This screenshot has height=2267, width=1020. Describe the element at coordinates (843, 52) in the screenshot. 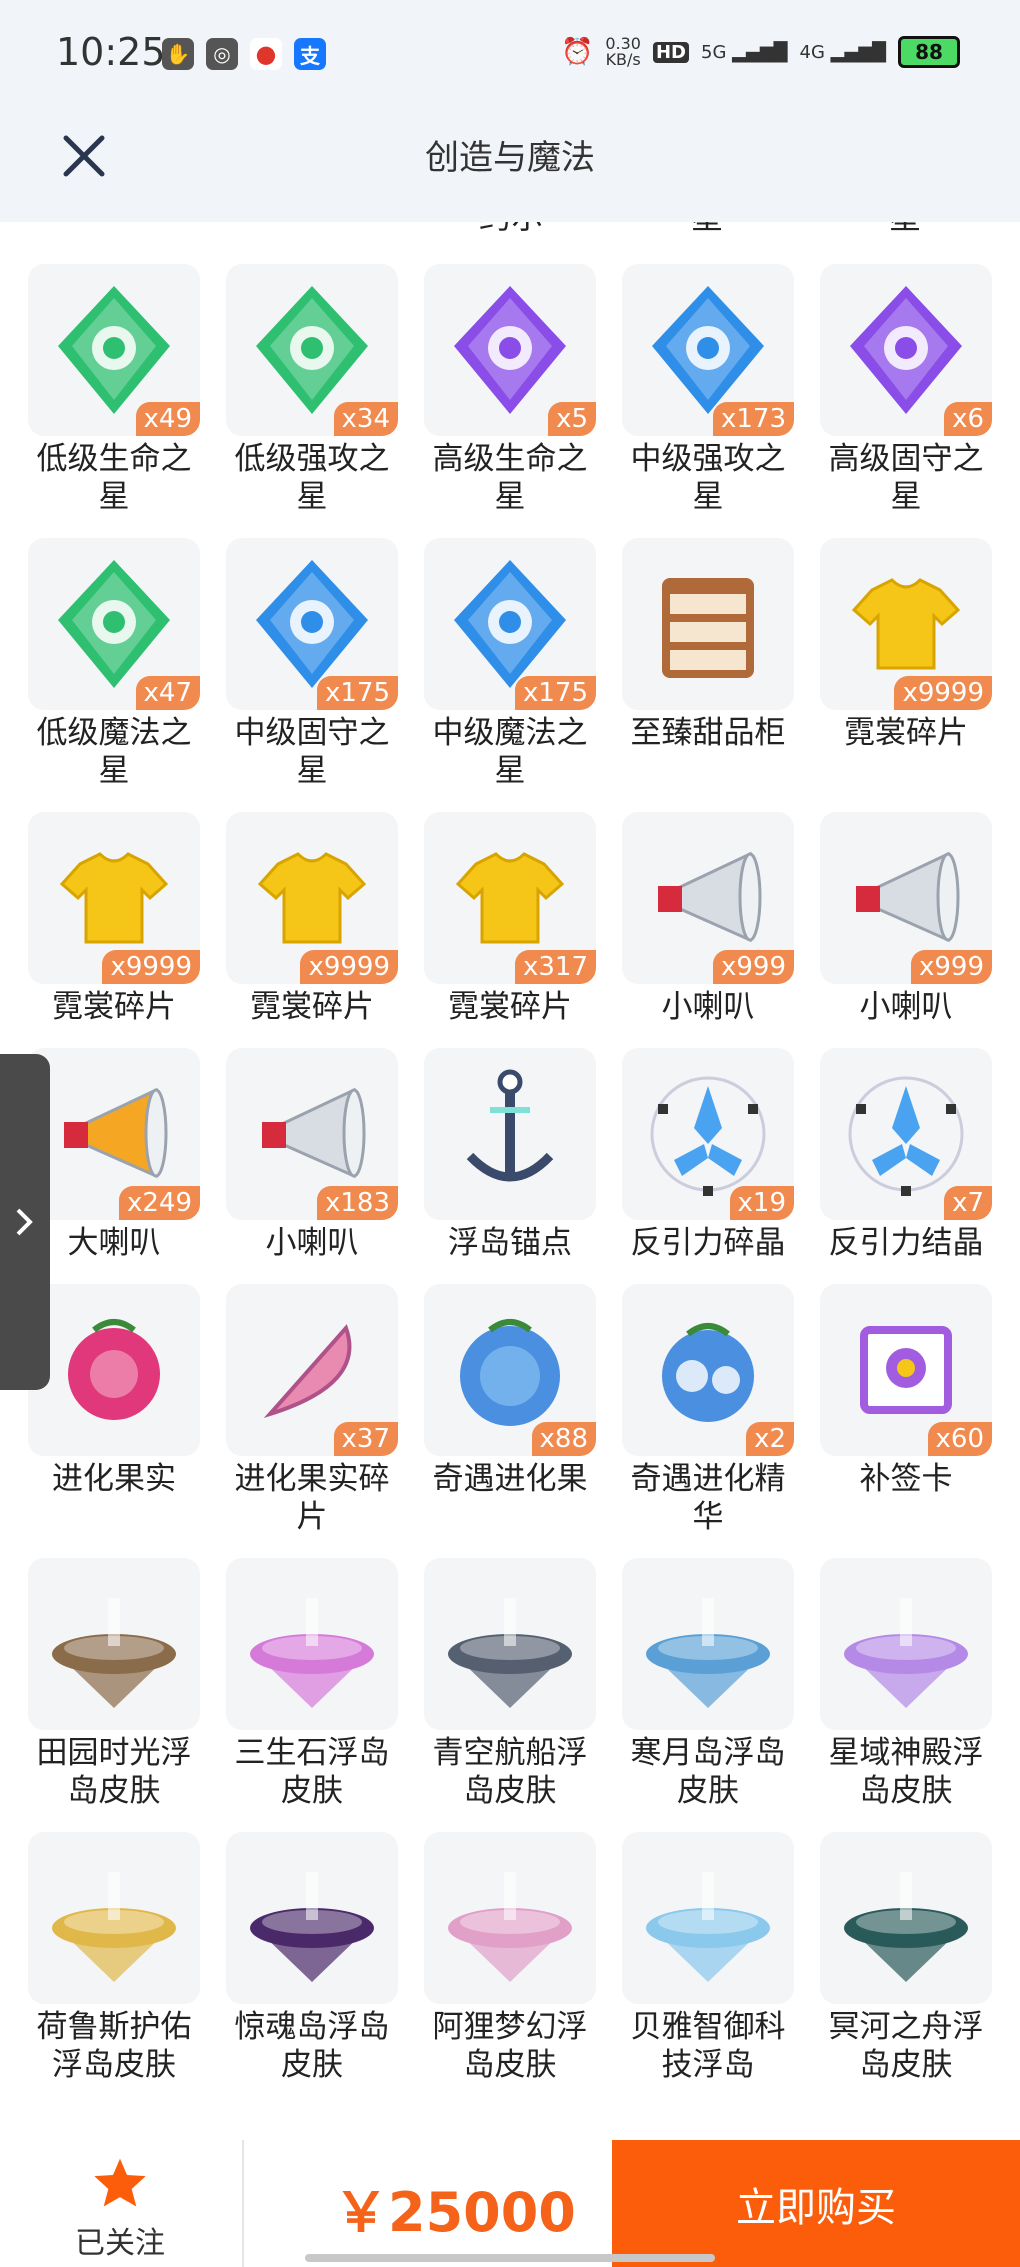

I see `signal-4g-icon: 4G ▂▄▆█` at that location.